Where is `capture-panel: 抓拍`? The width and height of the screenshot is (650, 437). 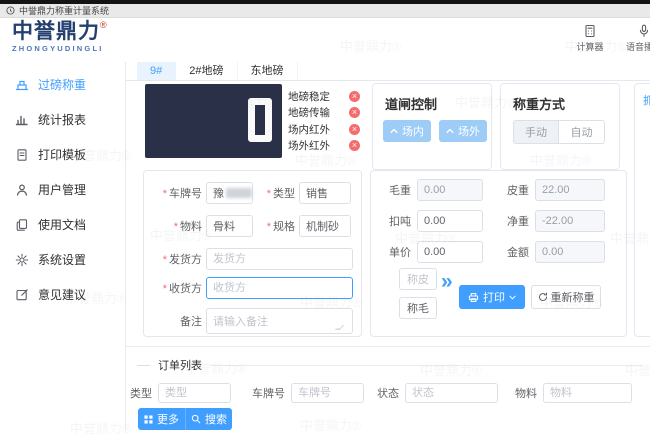
capture-panel: 抓拍 is located at coordinates (642, 210).